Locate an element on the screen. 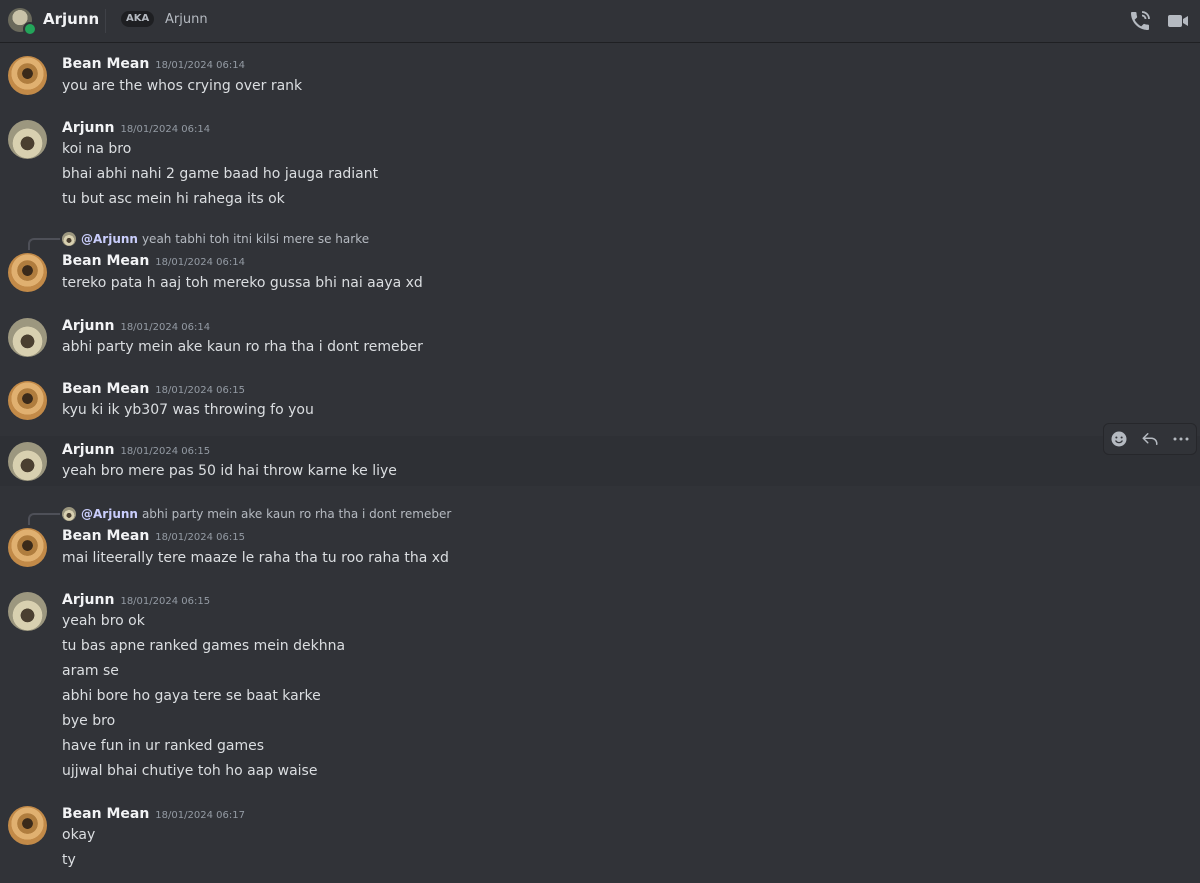  message-text: koi na bro is located at coordinates (97, 149).